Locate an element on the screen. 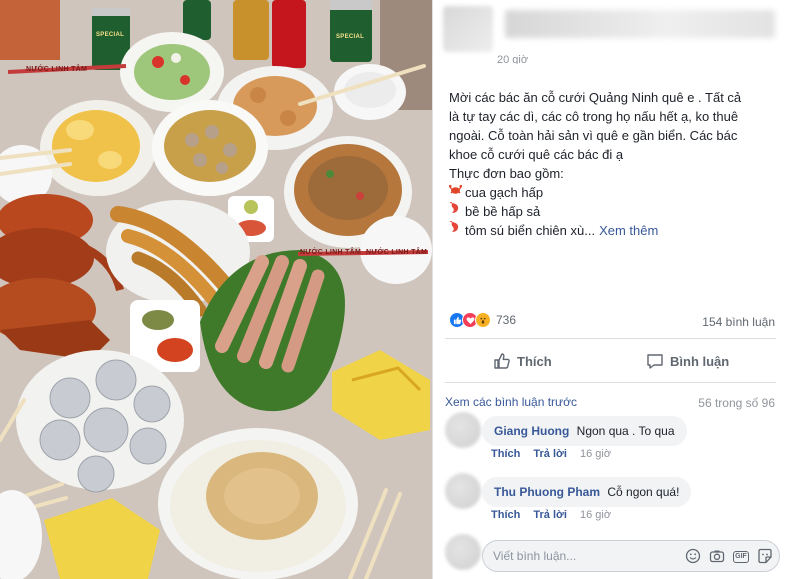 This screenshot has width=787, height=579. gif-icon: GIF is located at coordinates (741, 557).